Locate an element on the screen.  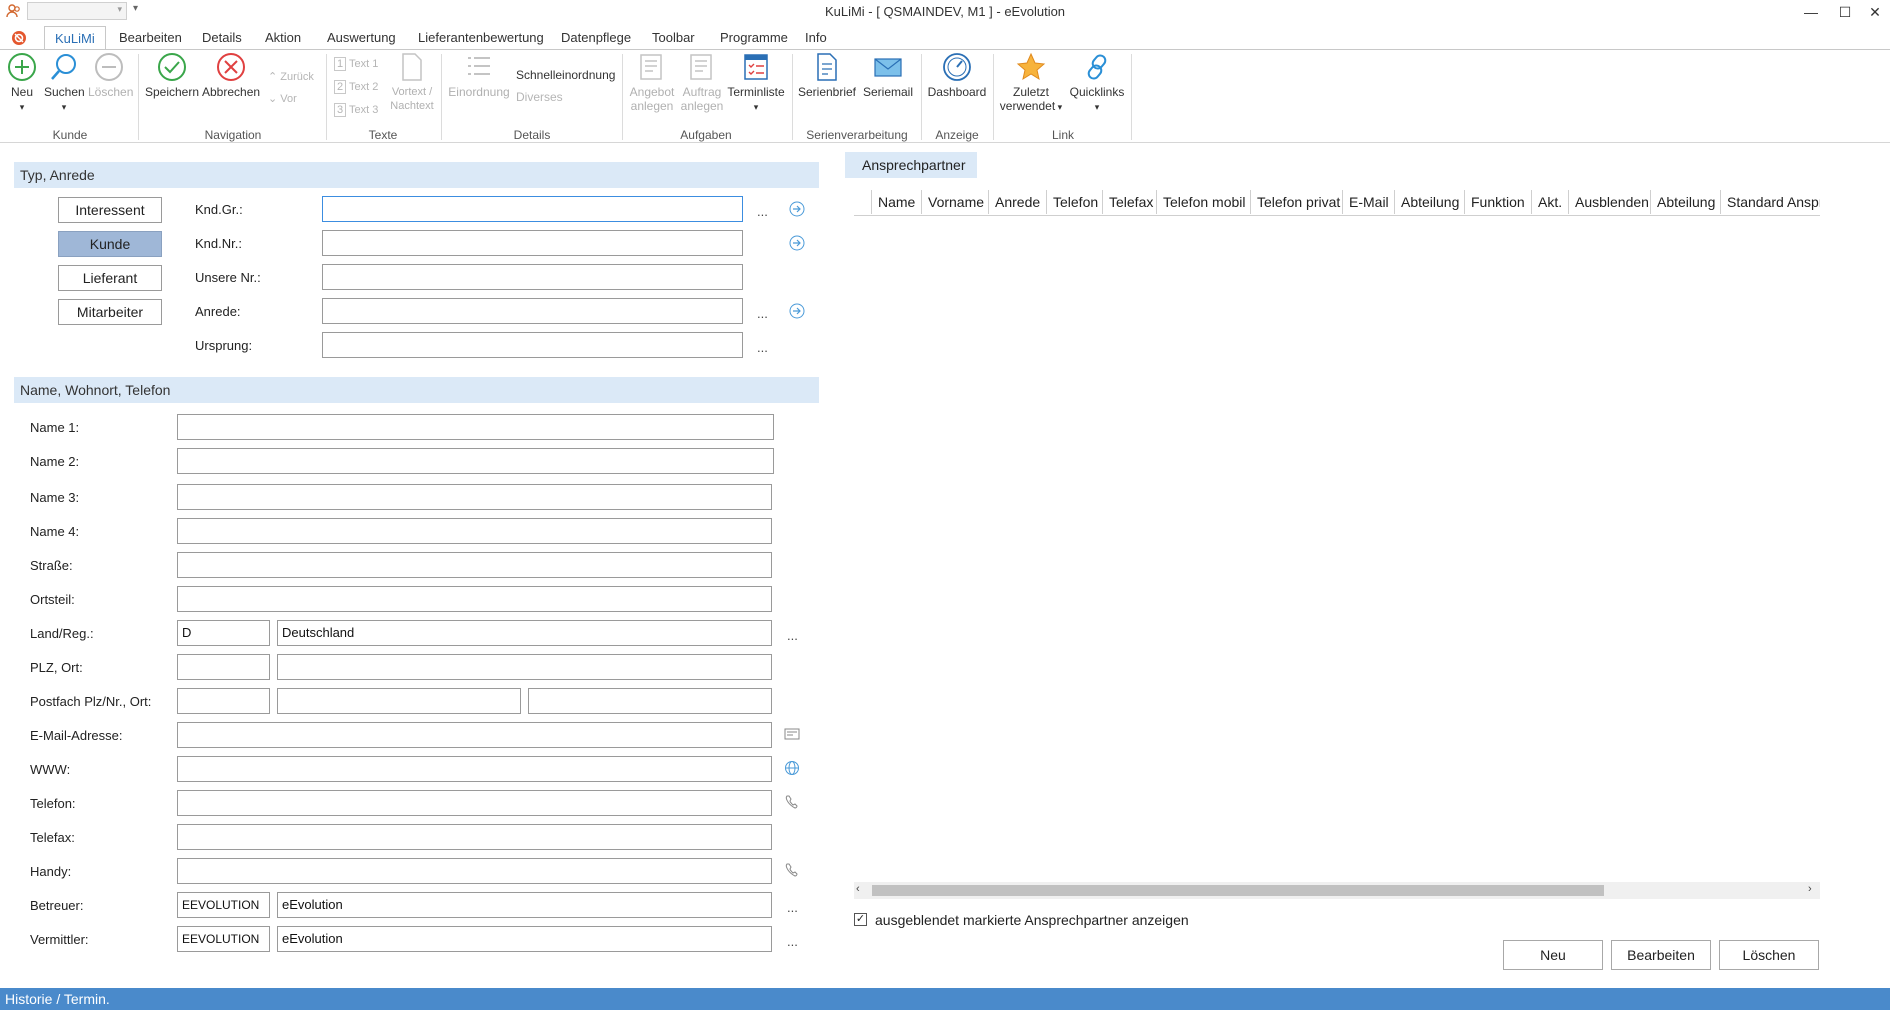
land-code-input: D is located at coordinates (223, 633).